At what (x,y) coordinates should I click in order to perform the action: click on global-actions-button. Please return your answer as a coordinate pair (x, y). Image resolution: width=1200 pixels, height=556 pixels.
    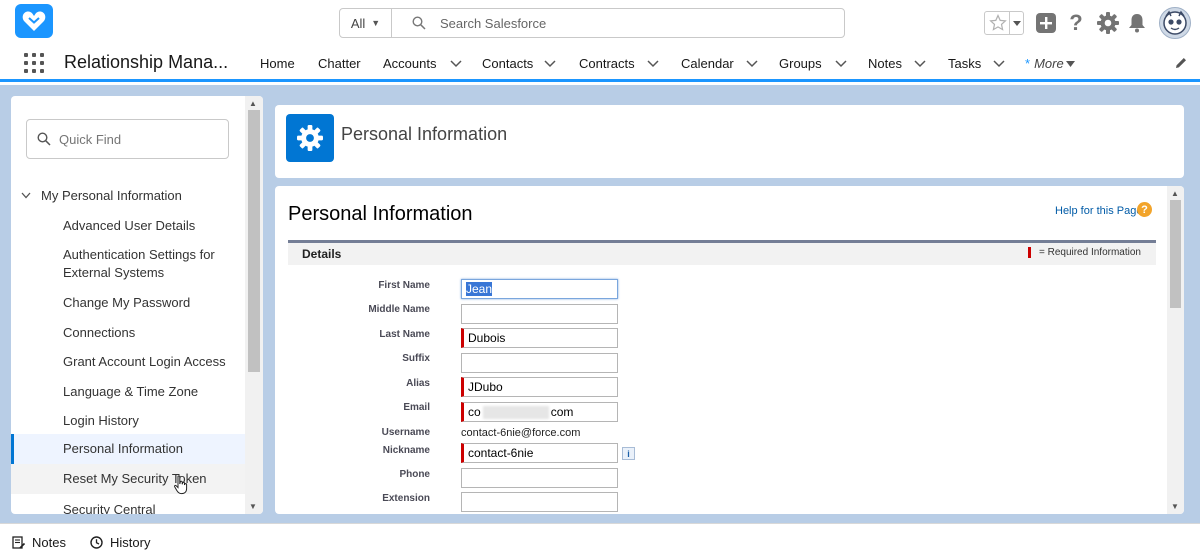
    Looking at the image, I should click on (1046, 23).